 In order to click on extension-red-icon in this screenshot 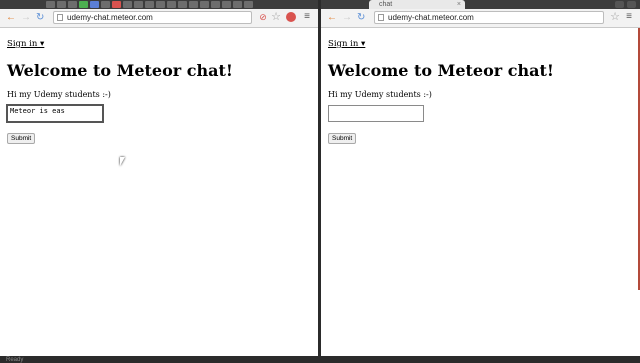, I will do `click(291, 17)`.